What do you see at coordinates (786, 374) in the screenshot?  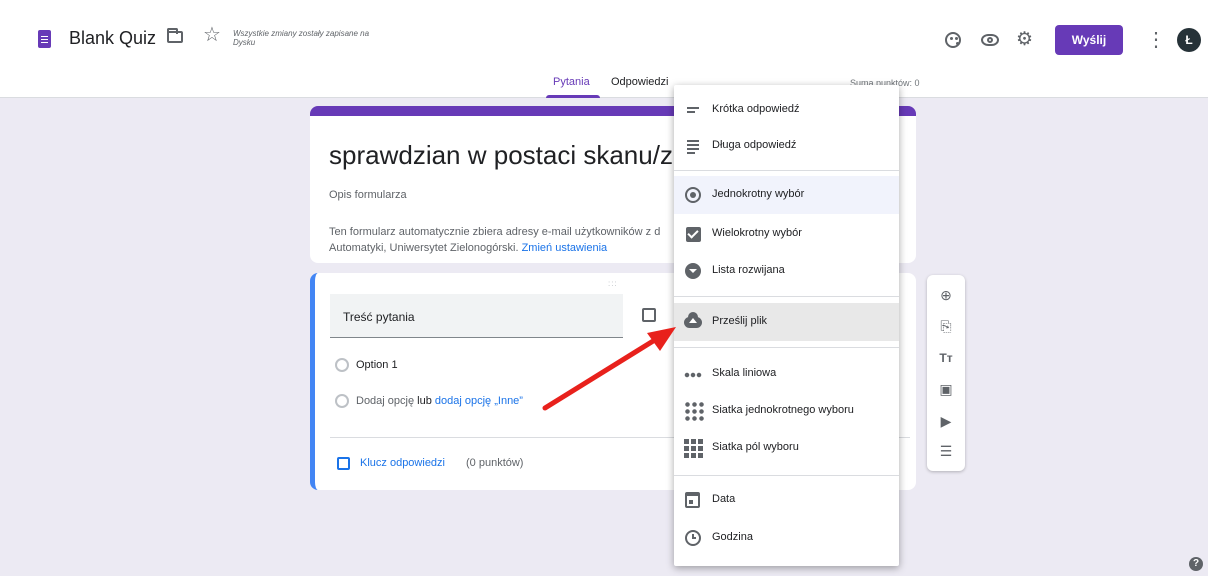 I see `menu-item-linear-scale: Skala liniowa` at bounding box center [786, 374].